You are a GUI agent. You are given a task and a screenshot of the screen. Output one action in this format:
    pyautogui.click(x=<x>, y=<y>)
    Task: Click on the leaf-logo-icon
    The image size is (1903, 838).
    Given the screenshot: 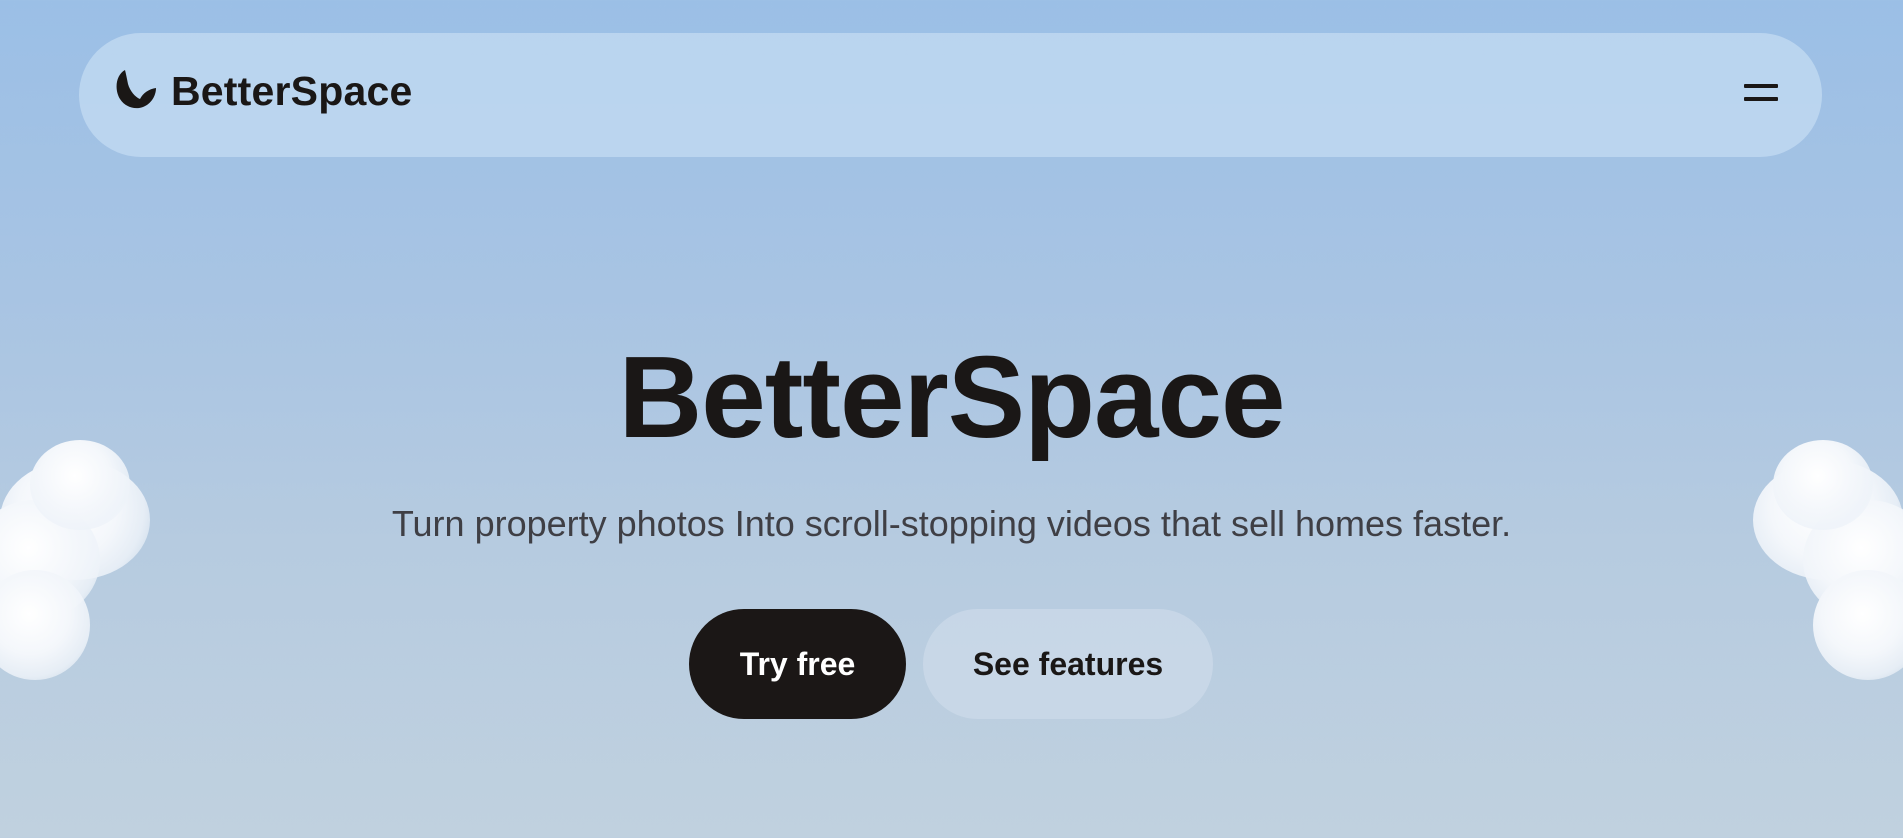 What is the action you would take?
    pyautogui.click(x=136, y=89)
    